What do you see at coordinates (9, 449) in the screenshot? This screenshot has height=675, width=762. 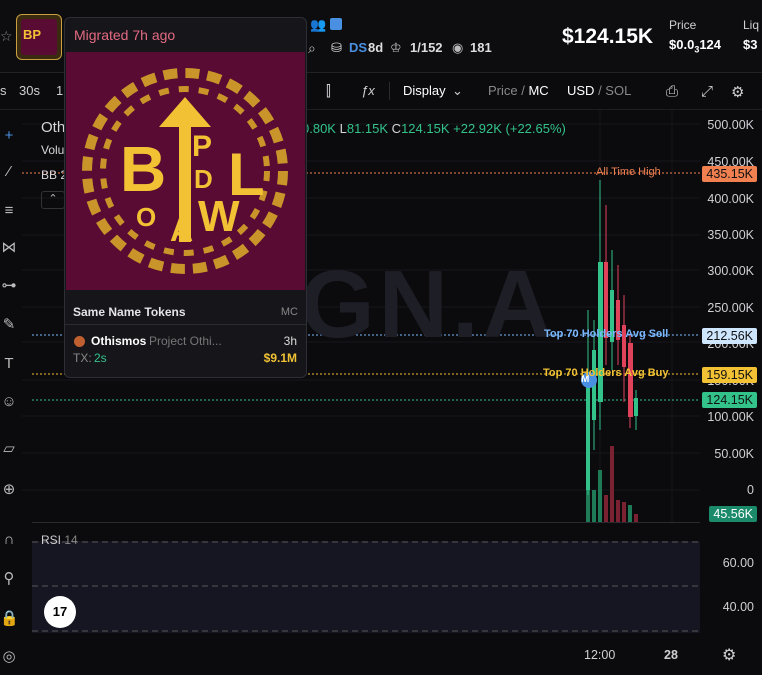 I see `ruler-icon: ▱` at bounding box center [9, 449].